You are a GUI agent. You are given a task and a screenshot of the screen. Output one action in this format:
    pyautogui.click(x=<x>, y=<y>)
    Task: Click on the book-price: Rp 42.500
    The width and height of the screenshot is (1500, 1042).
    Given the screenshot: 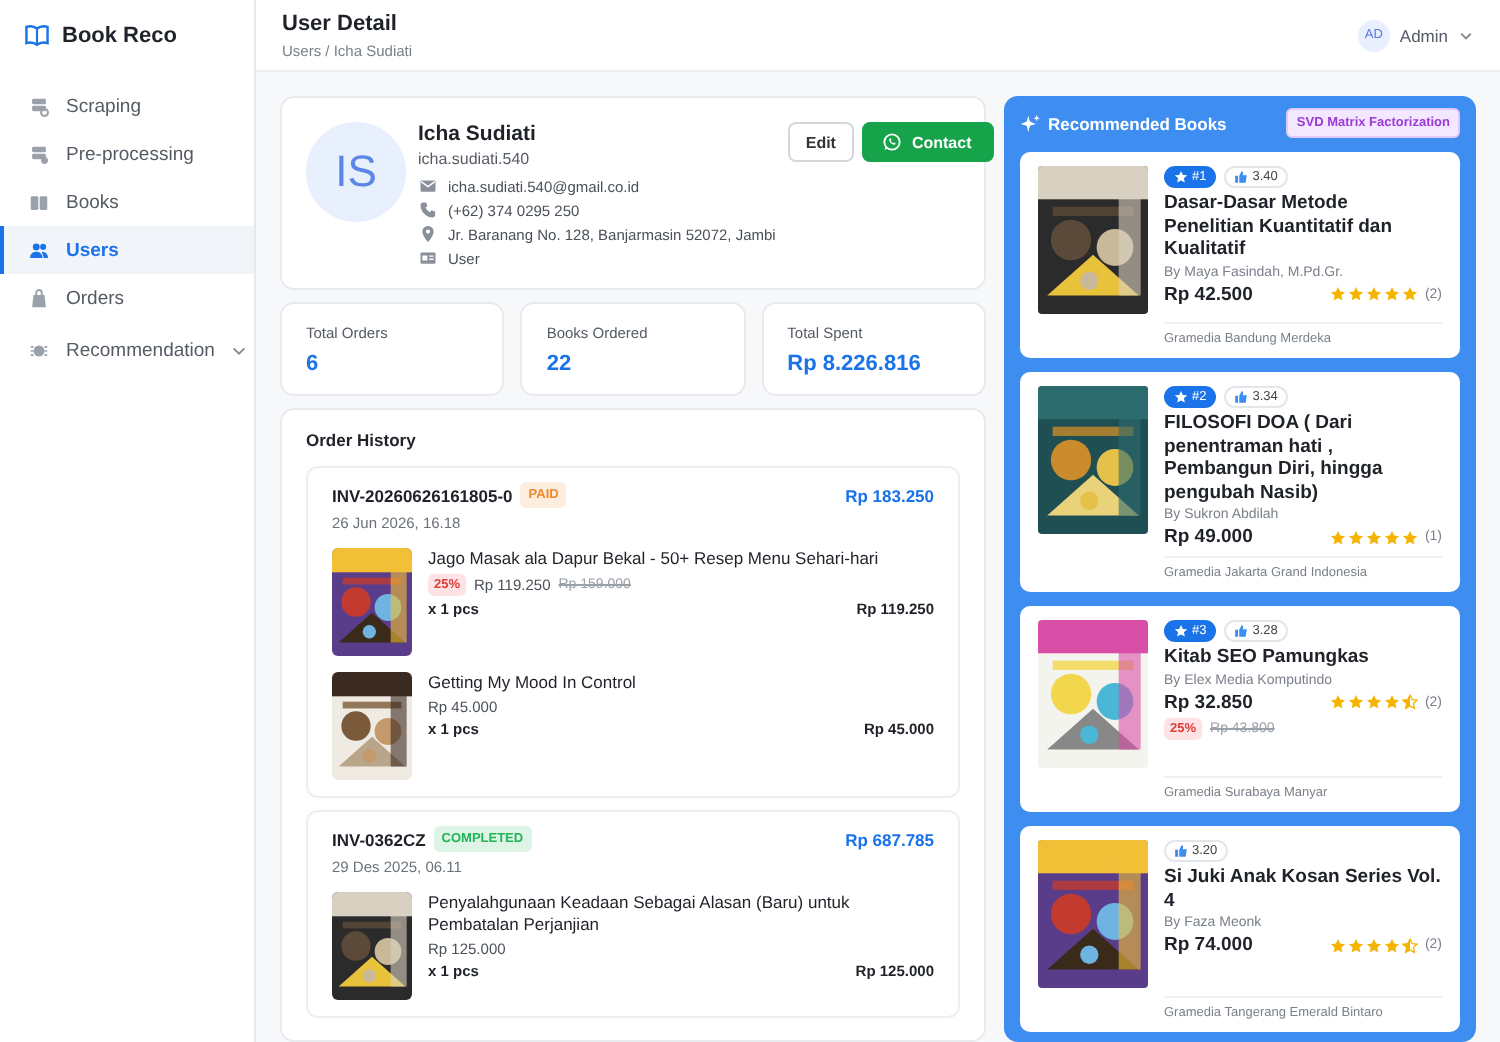 What is the action you would take?
    pyautogui.click(x=1208, y=294)
    